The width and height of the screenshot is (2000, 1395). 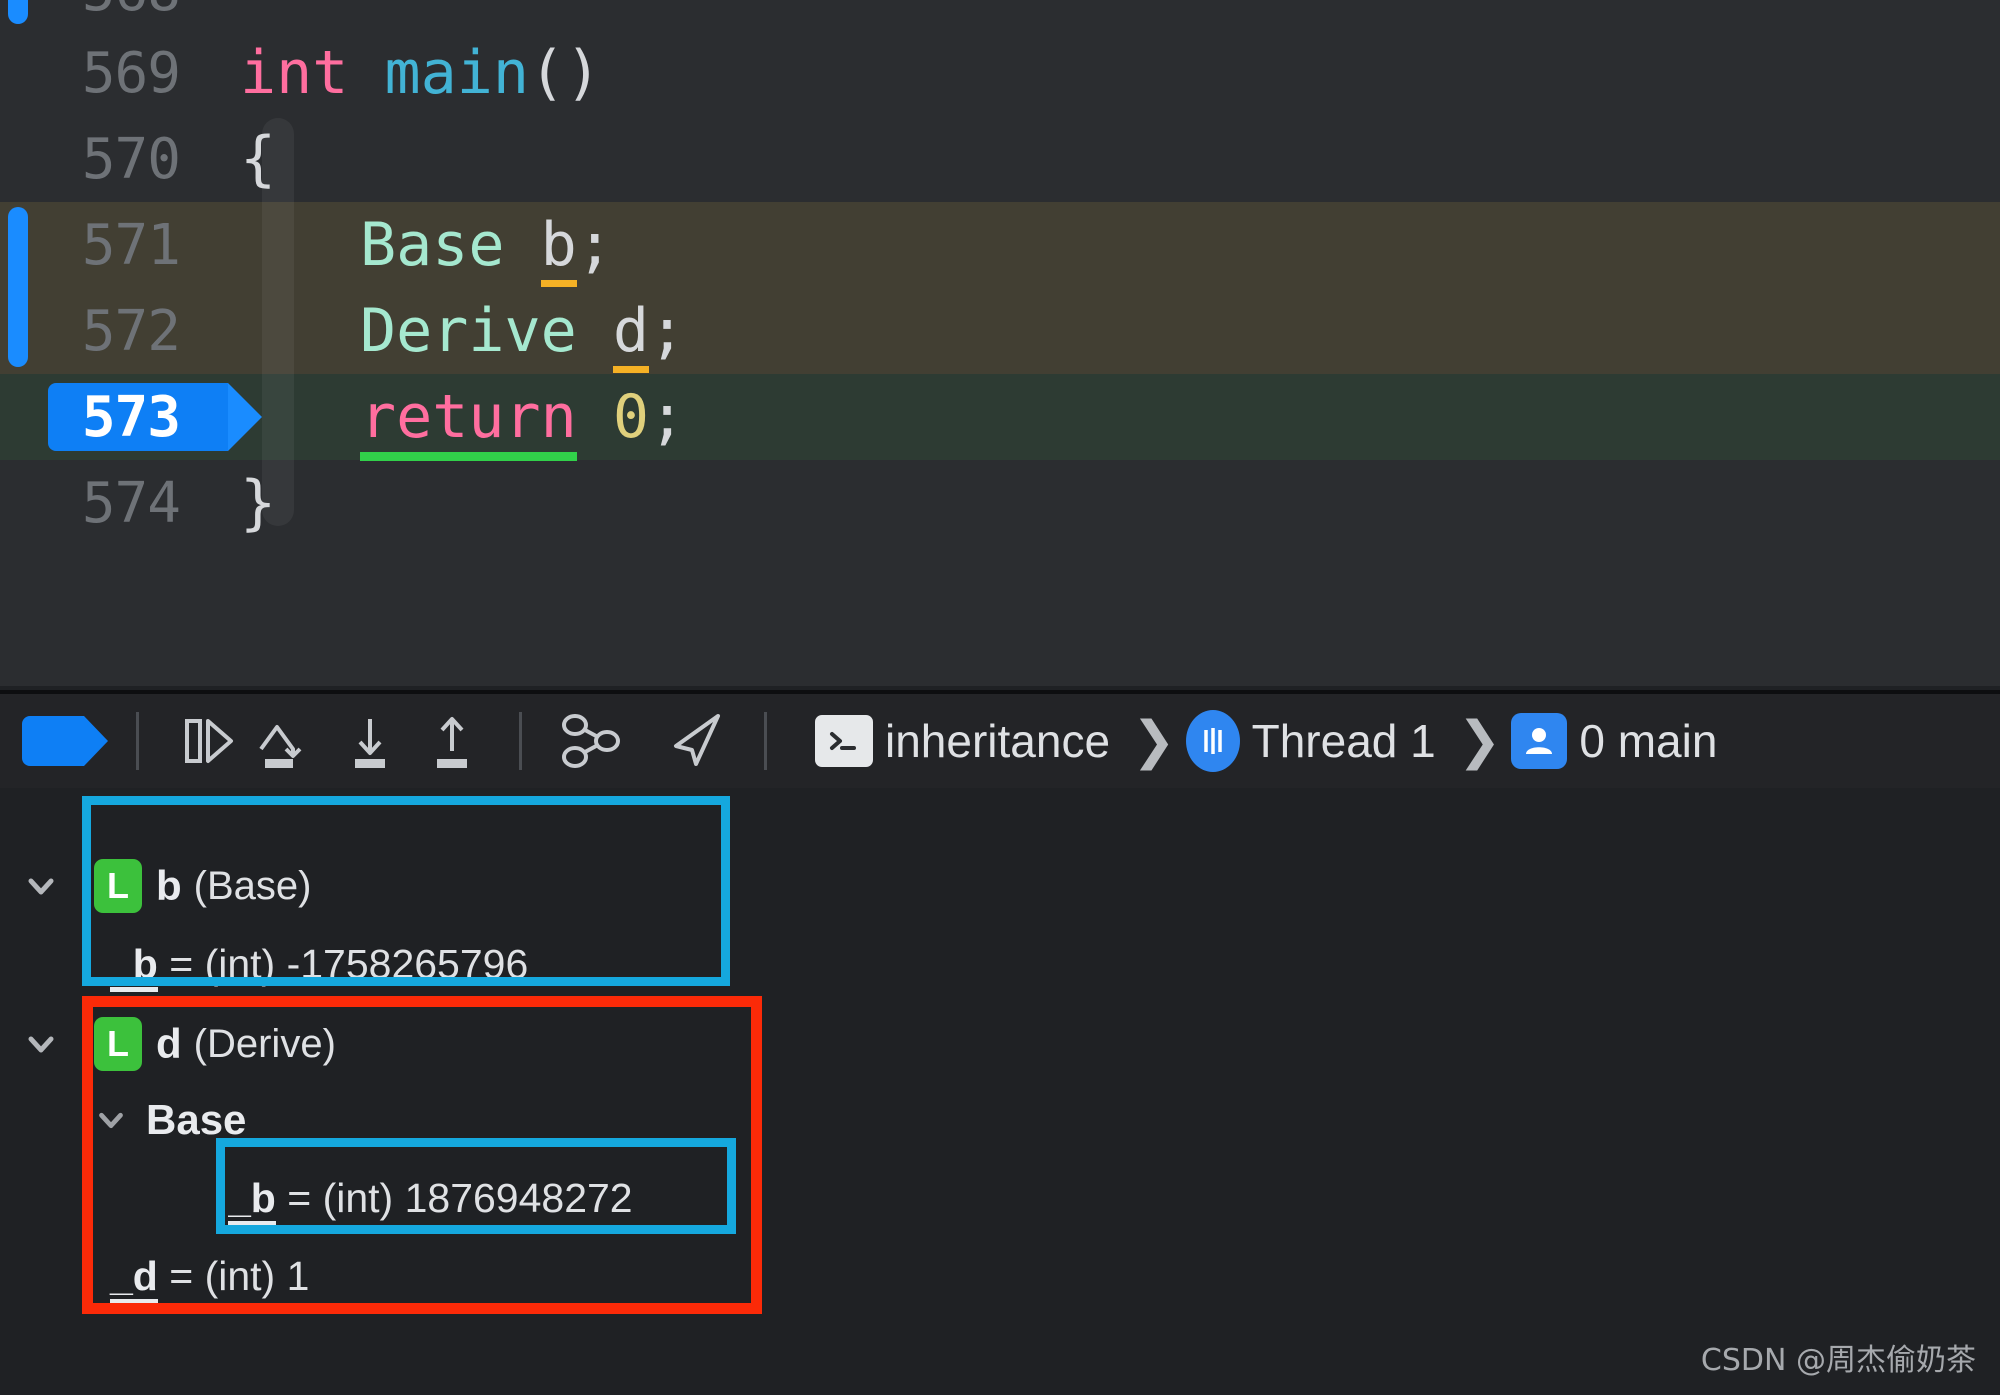 I want to click on line-number-573: 573, so click(x=131, y=417).